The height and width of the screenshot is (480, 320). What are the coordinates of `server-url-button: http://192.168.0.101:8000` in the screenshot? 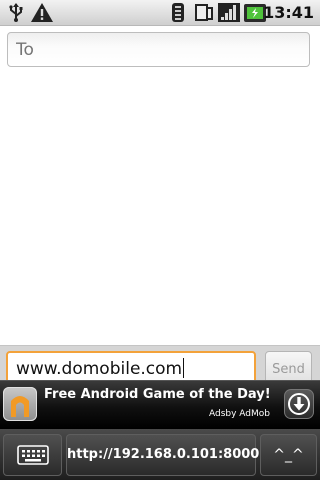 It's located at (162, 455).